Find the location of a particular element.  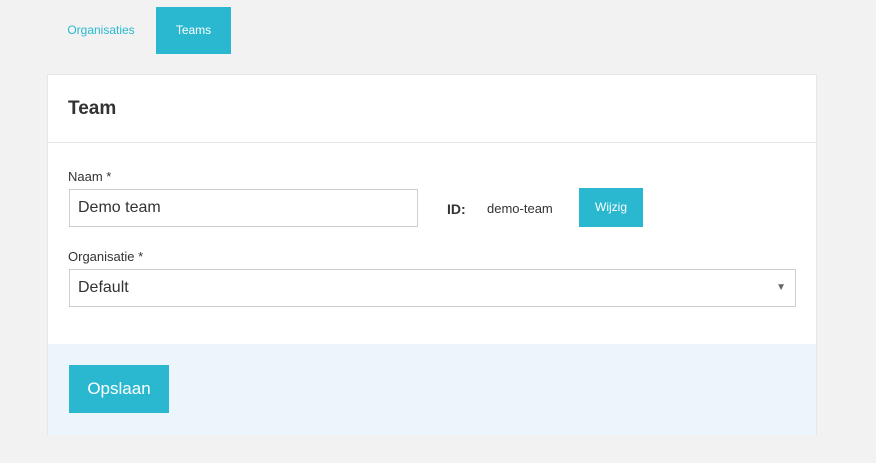

organisation-selected-value: Default is located at coordinates (103, 287).